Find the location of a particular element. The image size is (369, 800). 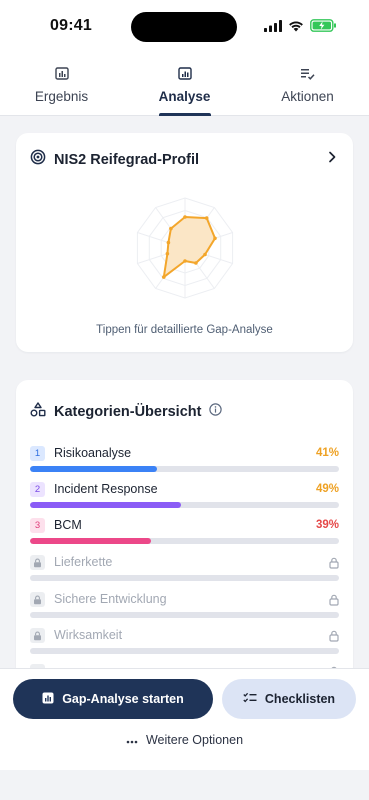

category-label: Sichere Entwicklung is located at coordinates (110, 599).